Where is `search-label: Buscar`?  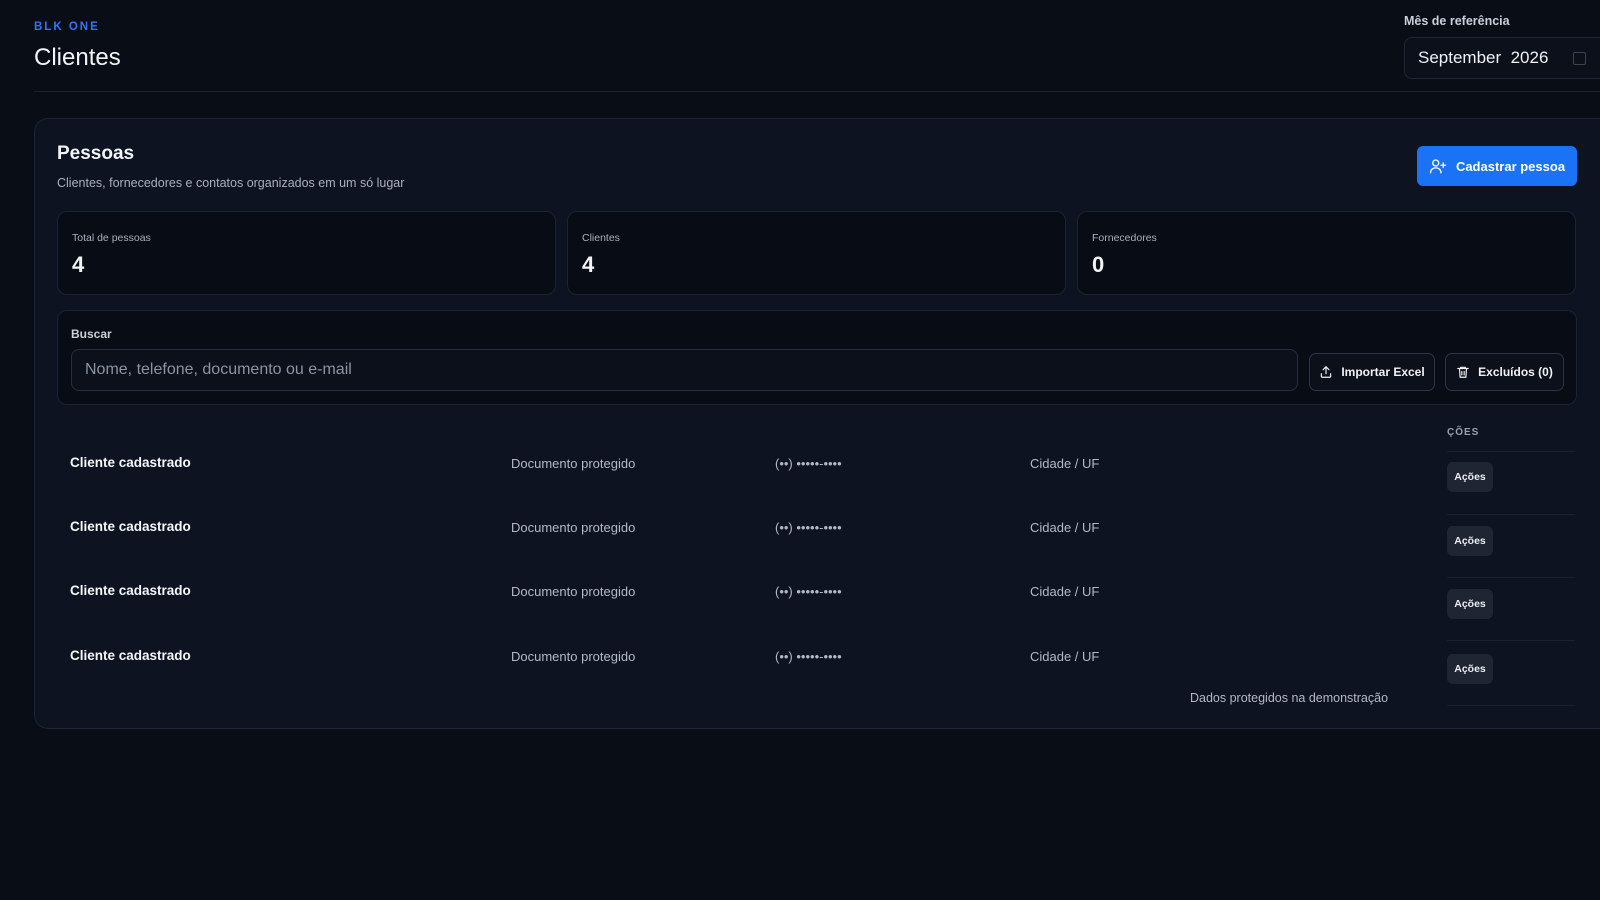 search-label: Buscar is located at coordinates (91, 334).